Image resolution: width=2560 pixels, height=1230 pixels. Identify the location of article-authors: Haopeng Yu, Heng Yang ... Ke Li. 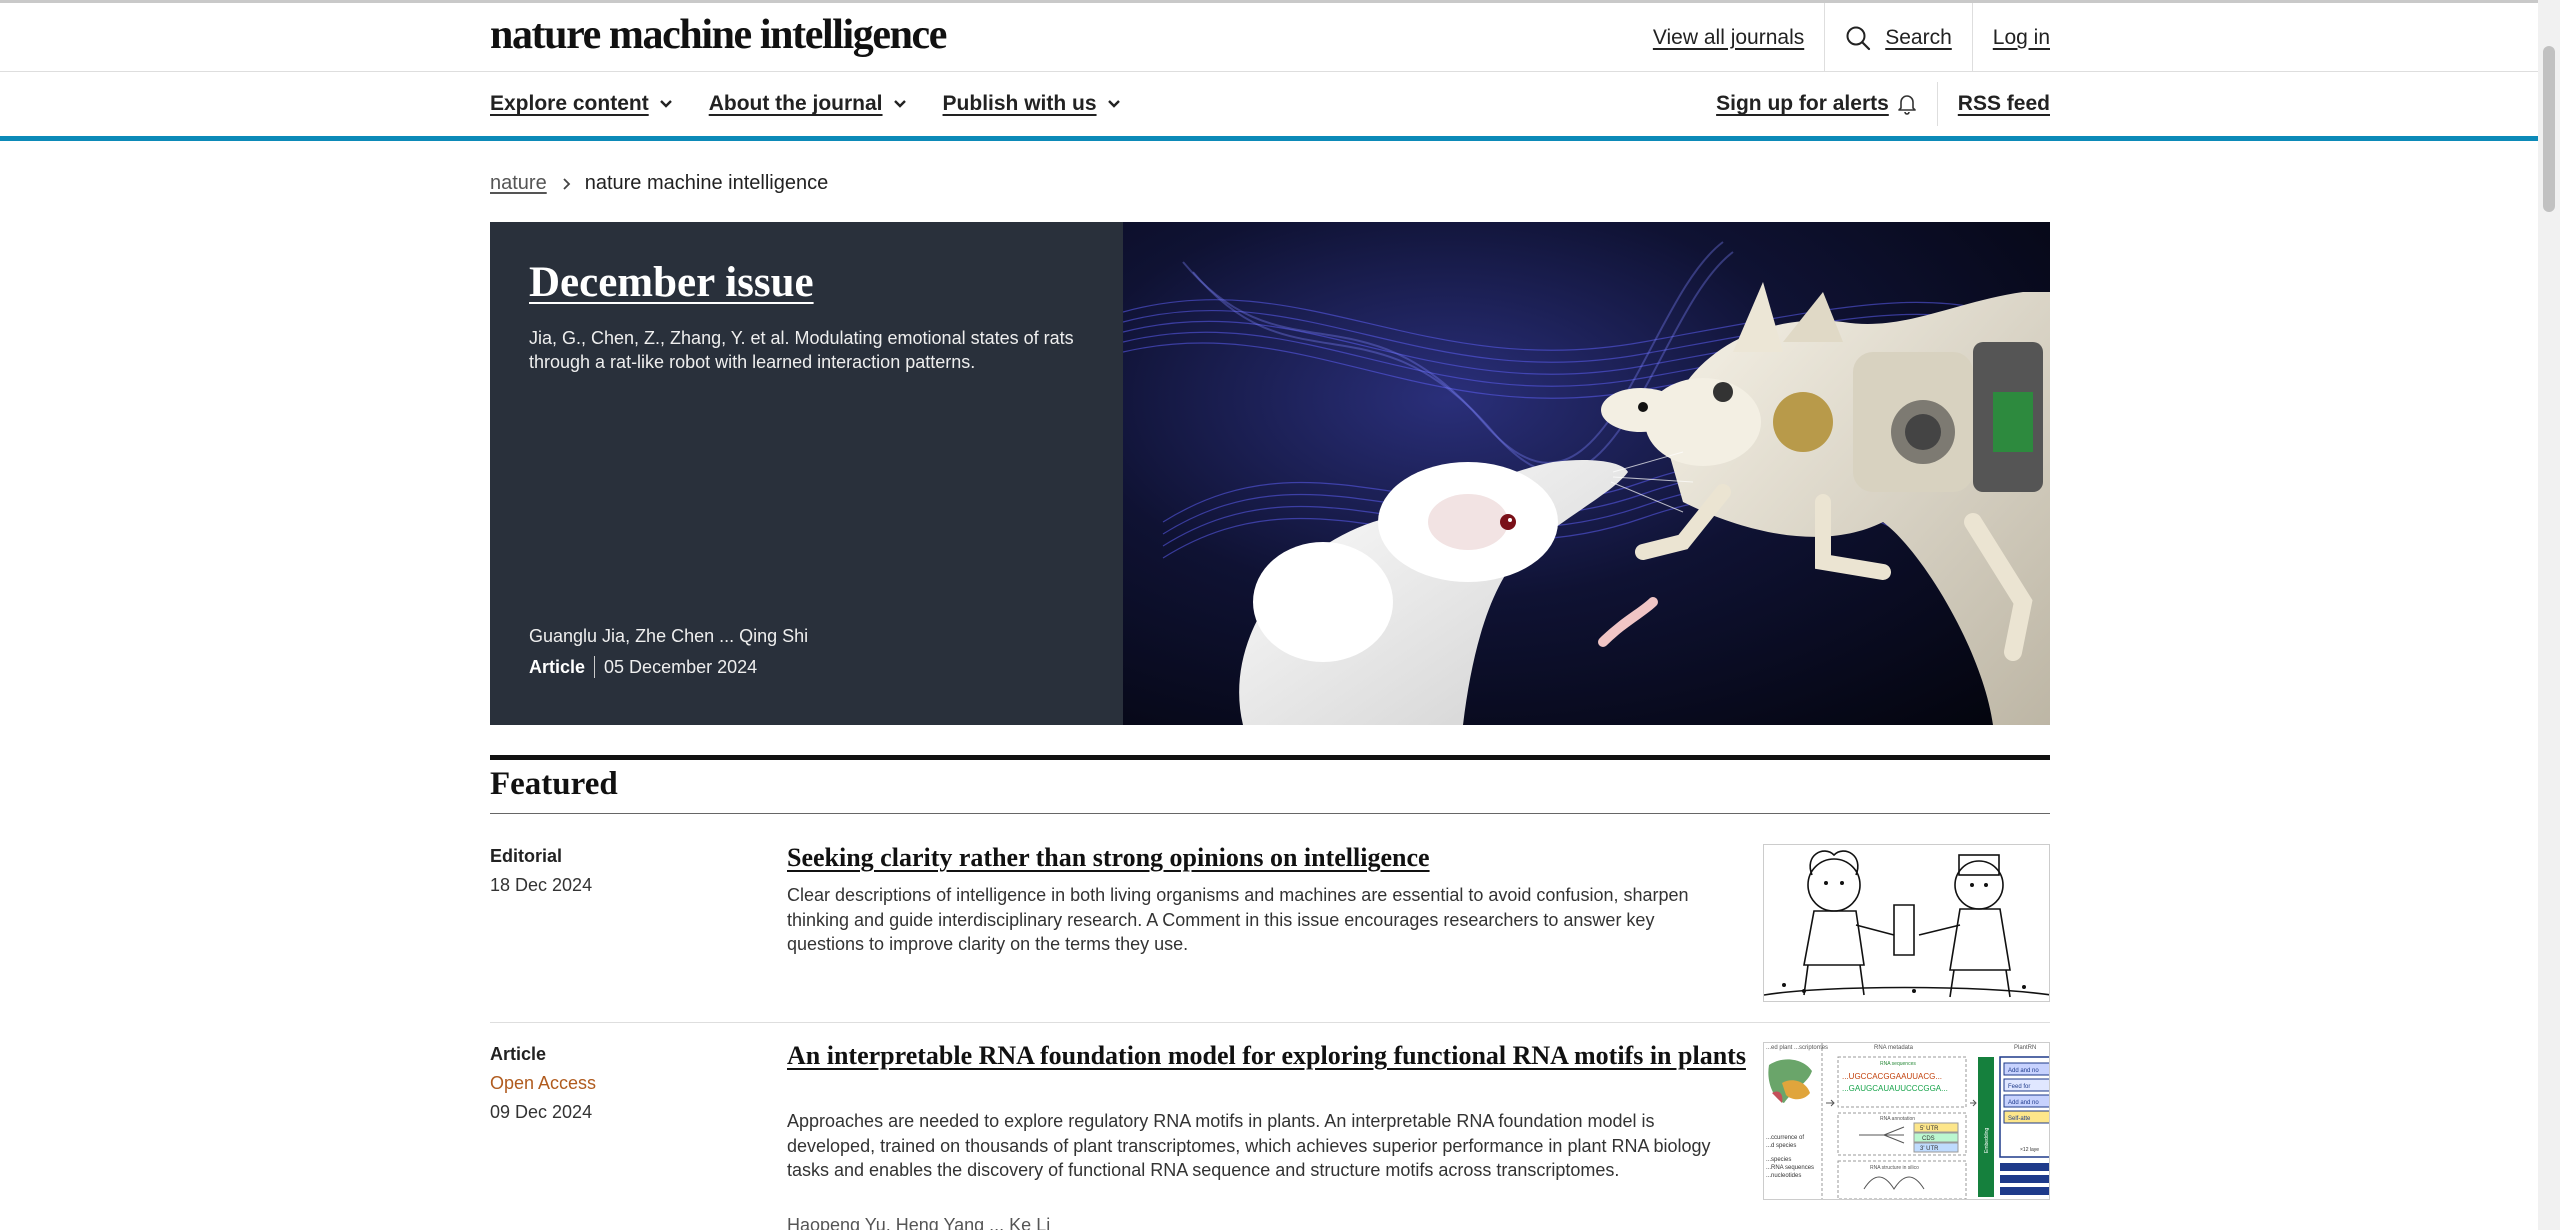
(919, 1222).